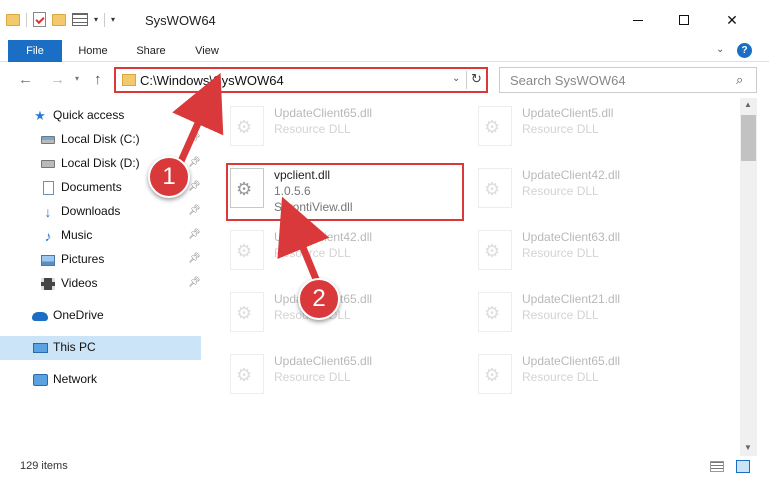 The width and height of the screenshot is (769, 494). I want to click on forward-button: →, so click(57, 79).